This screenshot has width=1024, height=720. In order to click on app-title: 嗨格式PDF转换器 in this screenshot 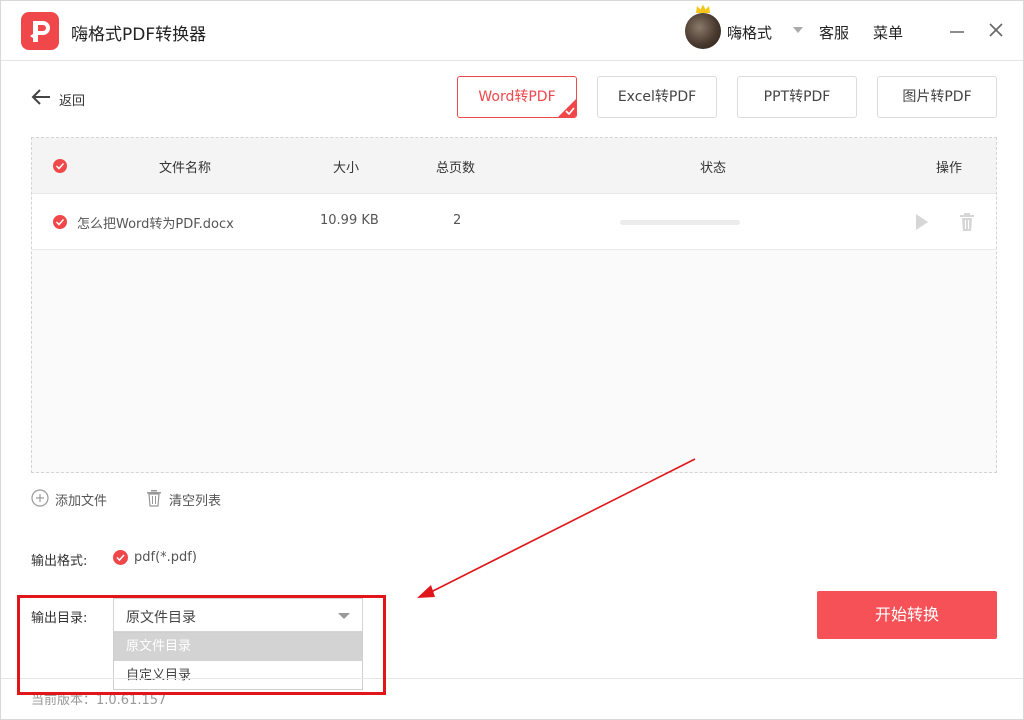, I will do `click(139, 35)`.